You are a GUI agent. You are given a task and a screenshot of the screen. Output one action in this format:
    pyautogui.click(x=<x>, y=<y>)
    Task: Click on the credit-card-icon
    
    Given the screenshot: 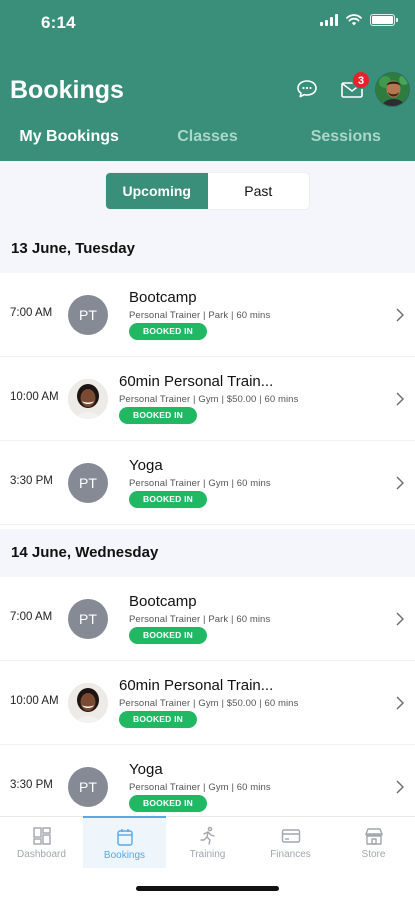 What is the action you would take?
    pyautogui.click(x=290, y=836)
    